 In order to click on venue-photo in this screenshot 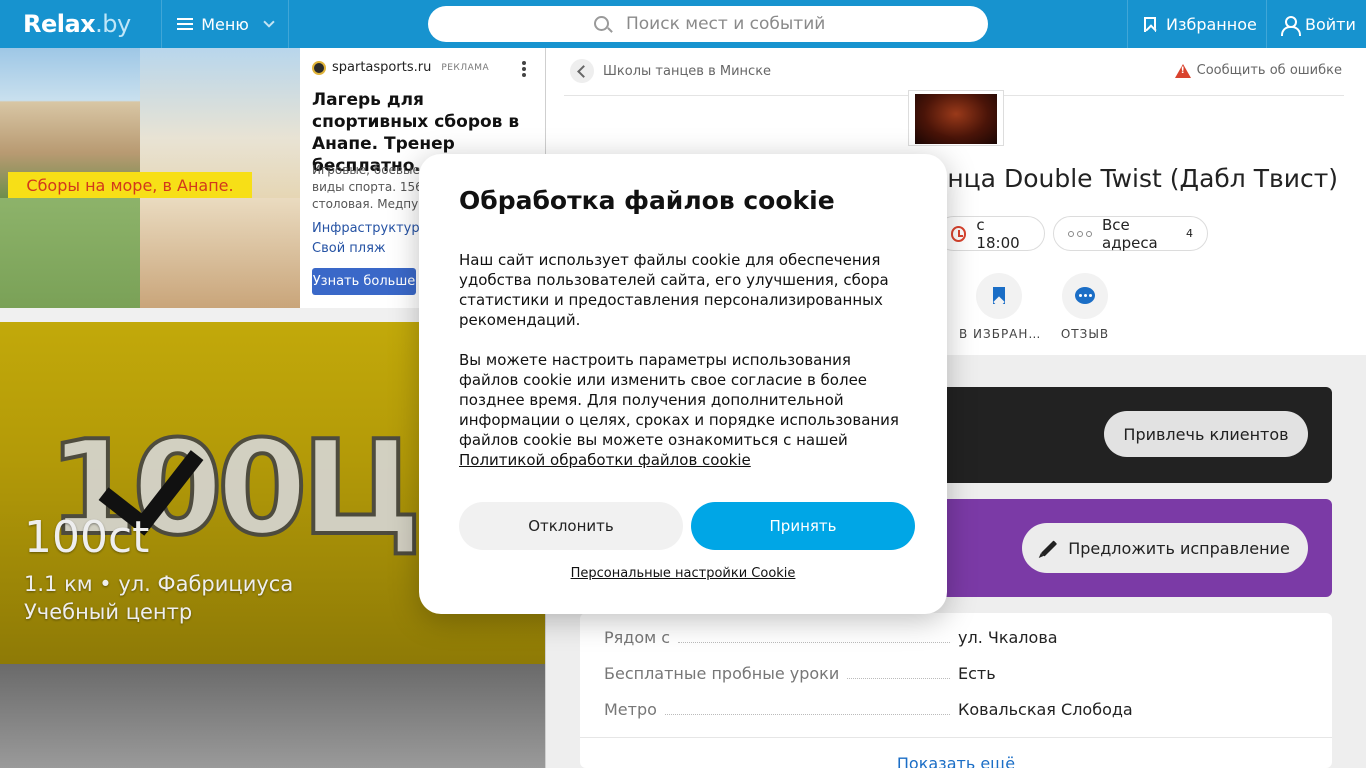, I will do `click(956, 119)`.